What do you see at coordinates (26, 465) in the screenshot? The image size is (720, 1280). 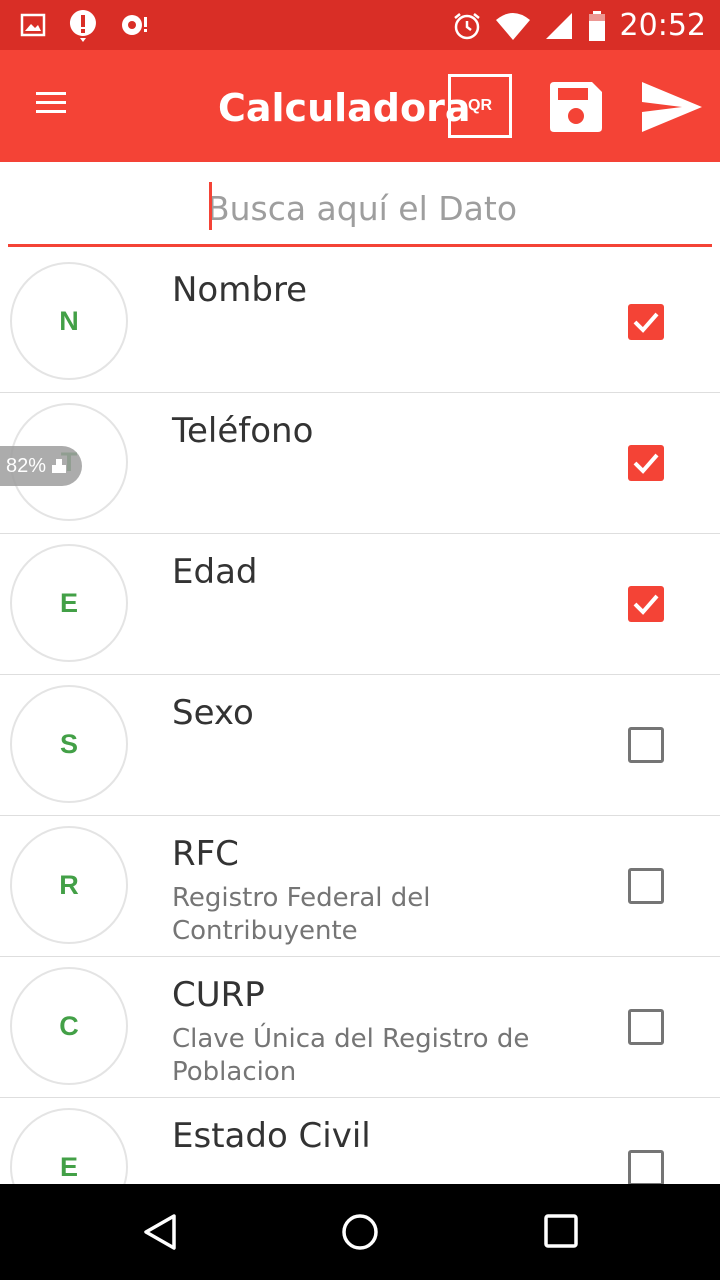 I see `battery-percent: 82%` at bounding box center [26, 465].